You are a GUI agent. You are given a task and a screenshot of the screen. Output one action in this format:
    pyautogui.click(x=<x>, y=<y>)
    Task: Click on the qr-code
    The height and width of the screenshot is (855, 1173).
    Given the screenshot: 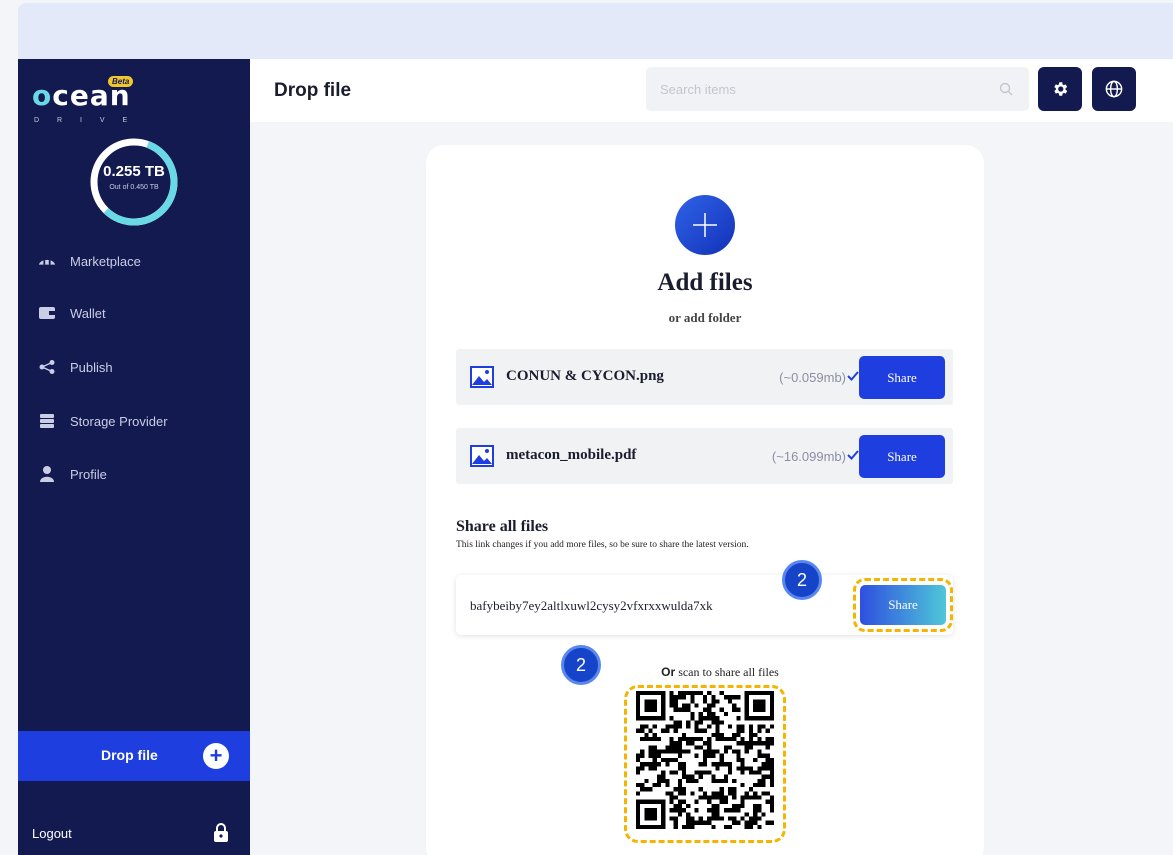 What is the action you would take?
    pyautogui.click(x=705, y=760)
    